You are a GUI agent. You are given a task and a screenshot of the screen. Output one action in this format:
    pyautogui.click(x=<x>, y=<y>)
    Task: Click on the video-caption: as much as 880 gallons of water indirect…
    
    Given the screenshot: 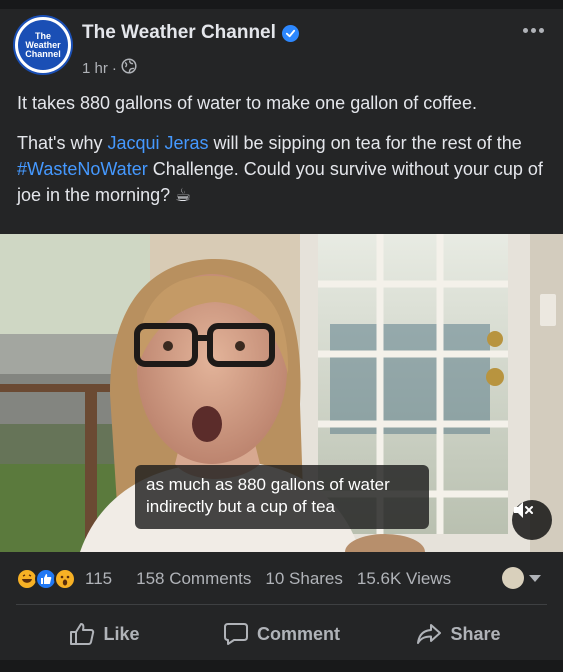 What is the action you would take?
    pyautogui.click(x=282, y=497)
    